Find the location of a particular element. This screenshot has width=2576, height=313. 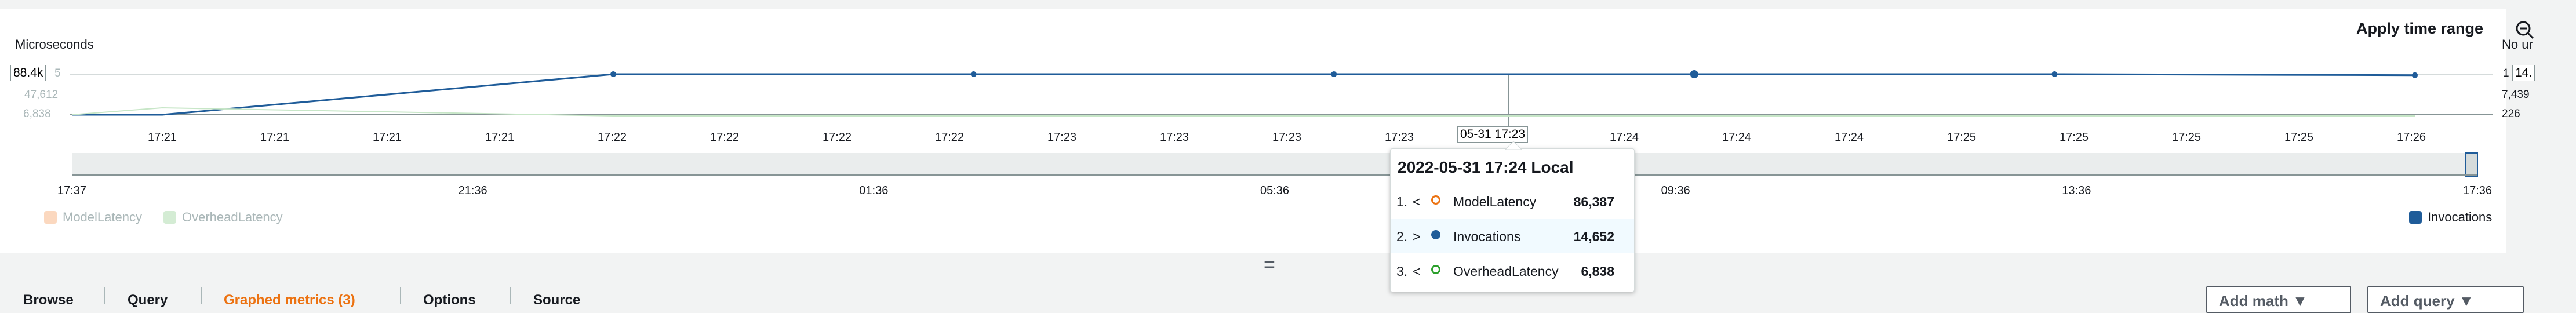

timeline-tick-label: 17:36 is located at coordinates (2477, 190).